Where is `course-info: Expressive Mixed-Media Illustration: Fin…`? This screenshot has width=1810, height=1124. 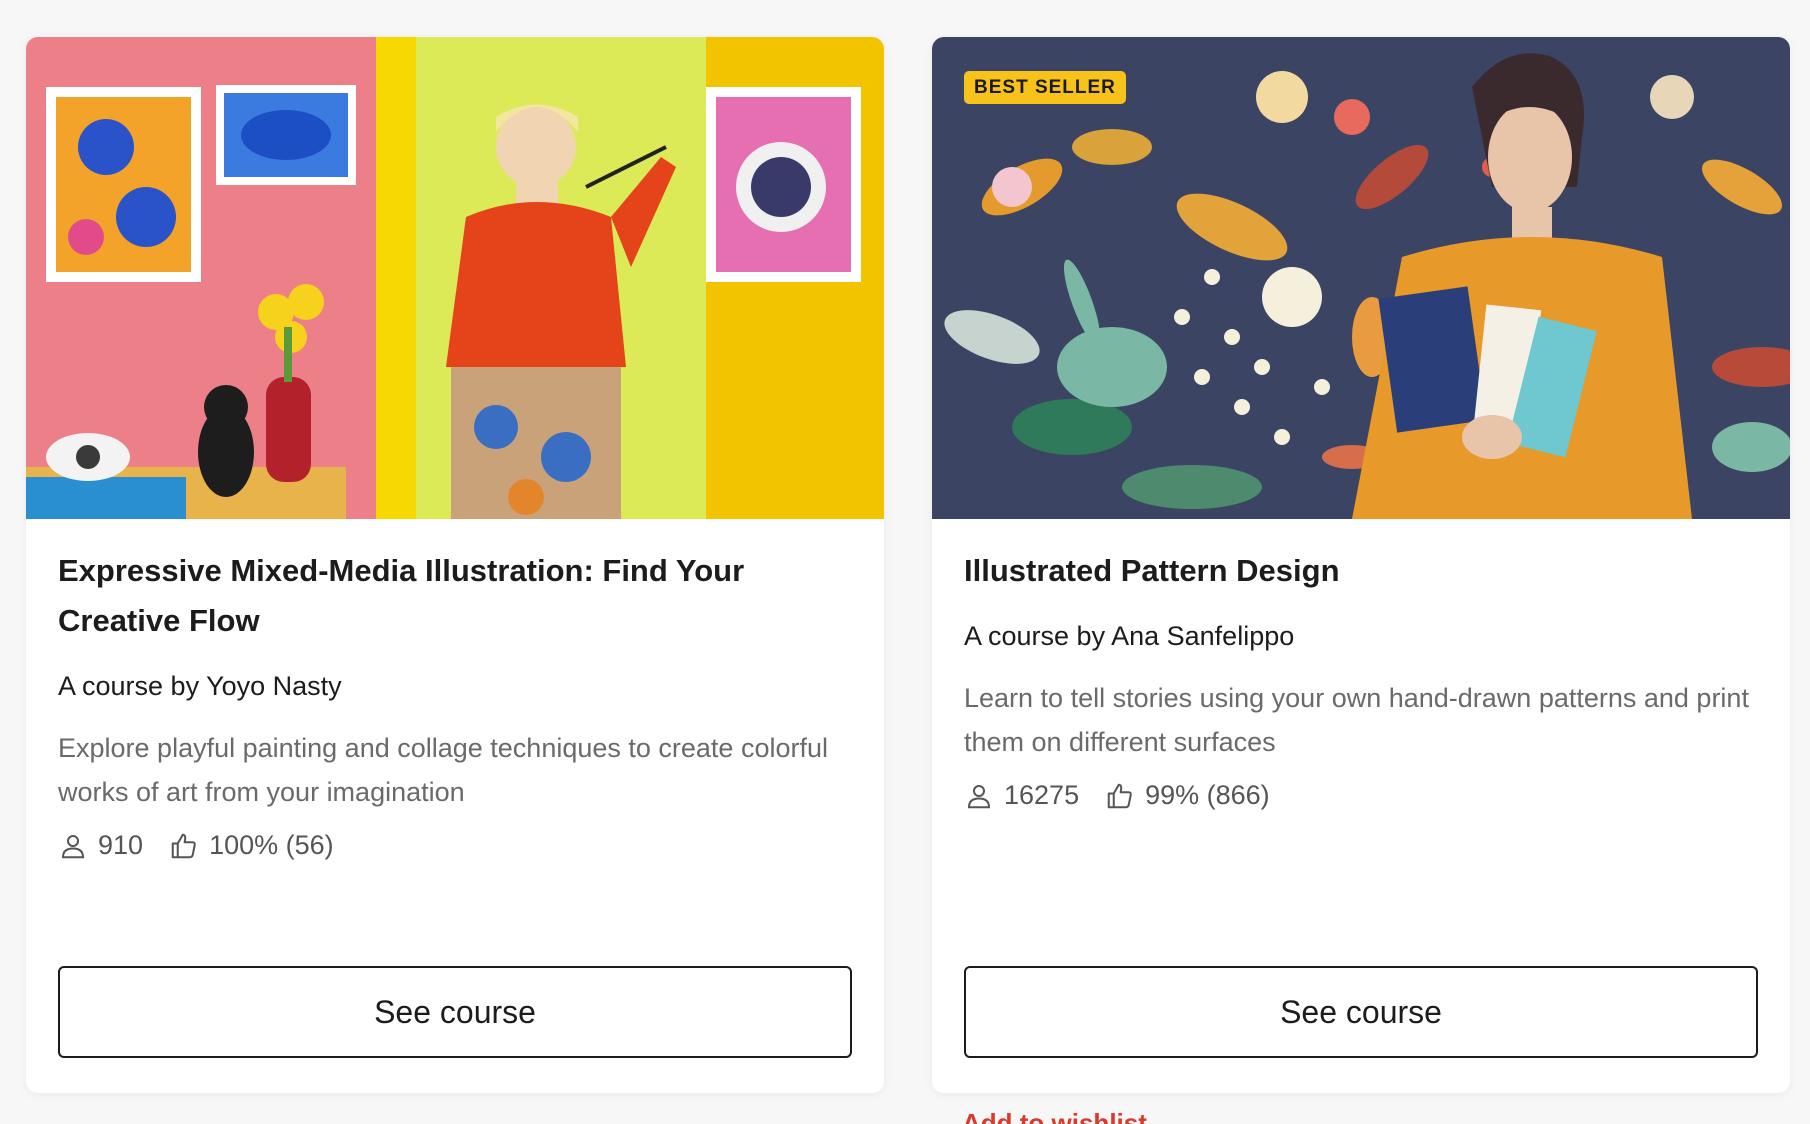
course-info: Expressive Mixed-Media Illustration: Fin… is located at coordinates (455, 690).